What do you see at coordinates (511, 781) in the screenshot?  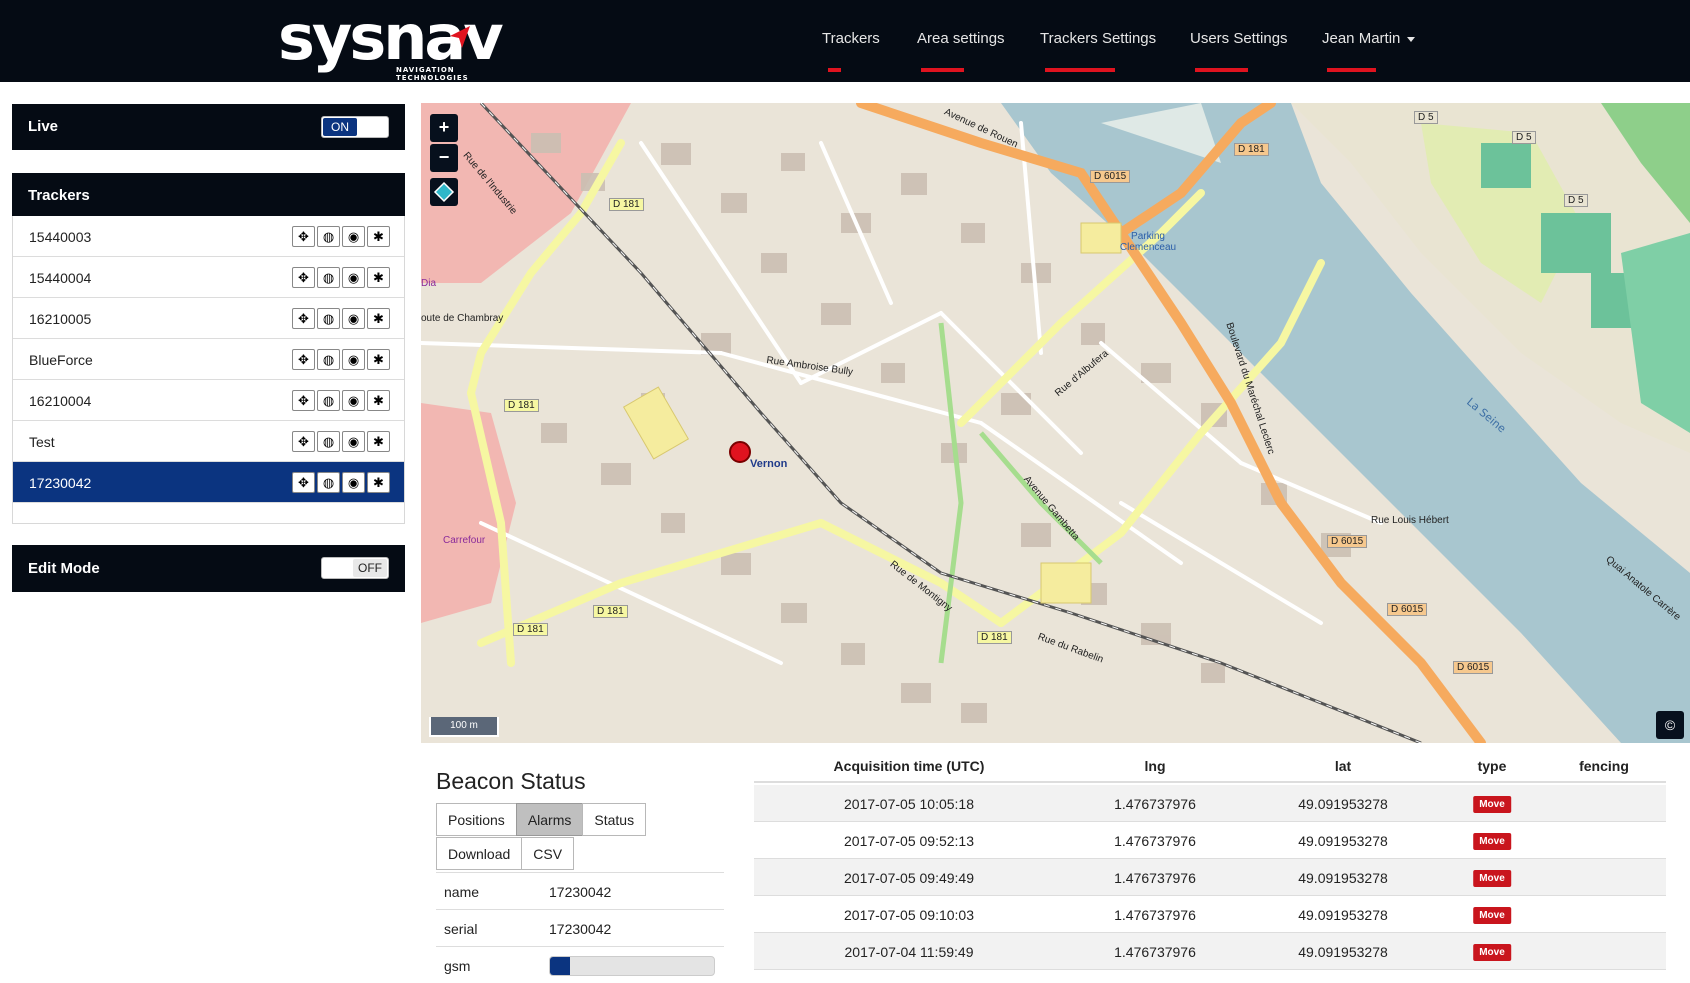 I see `beacon-status-title: Beacon Status` at bounding box center [511, 781].